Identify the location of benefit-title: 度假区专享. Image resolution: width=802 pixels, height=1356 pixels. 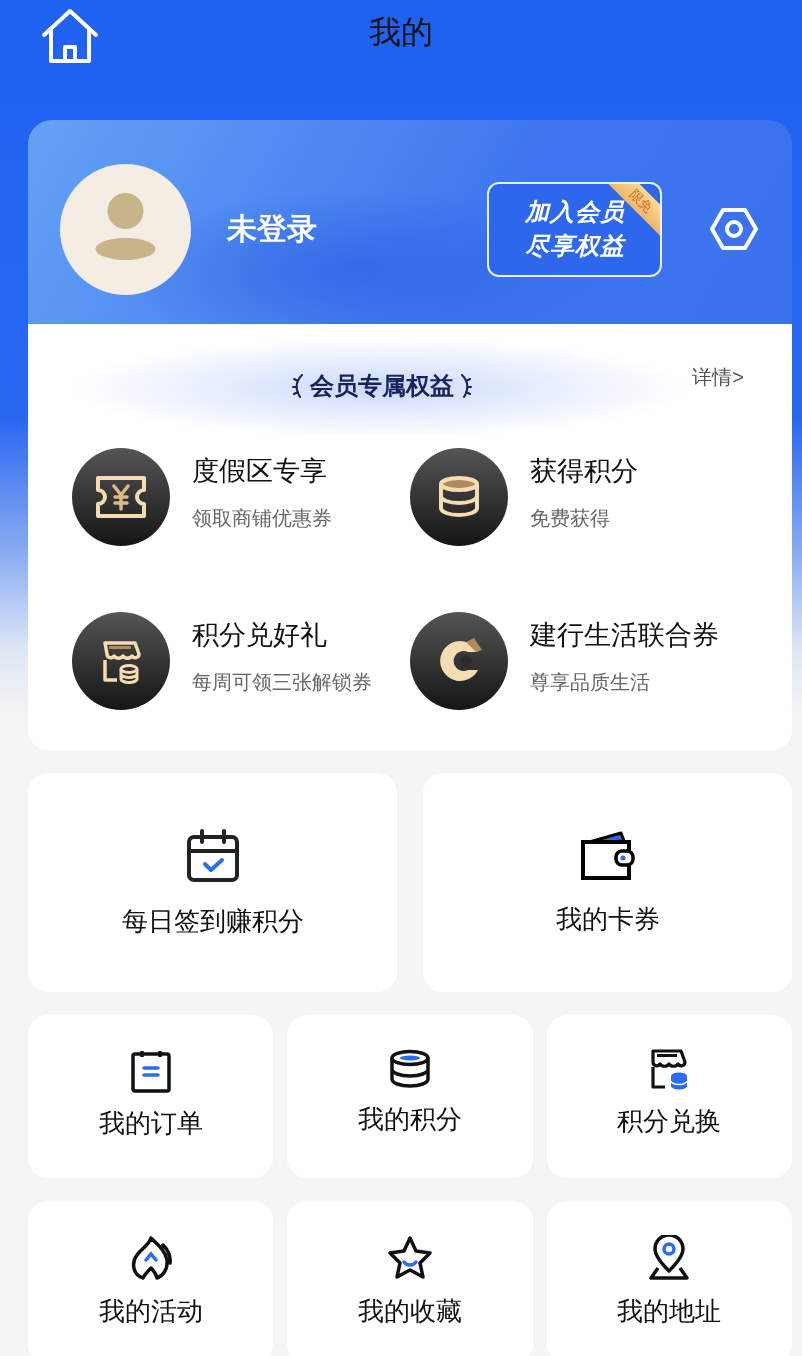
(262, 471).